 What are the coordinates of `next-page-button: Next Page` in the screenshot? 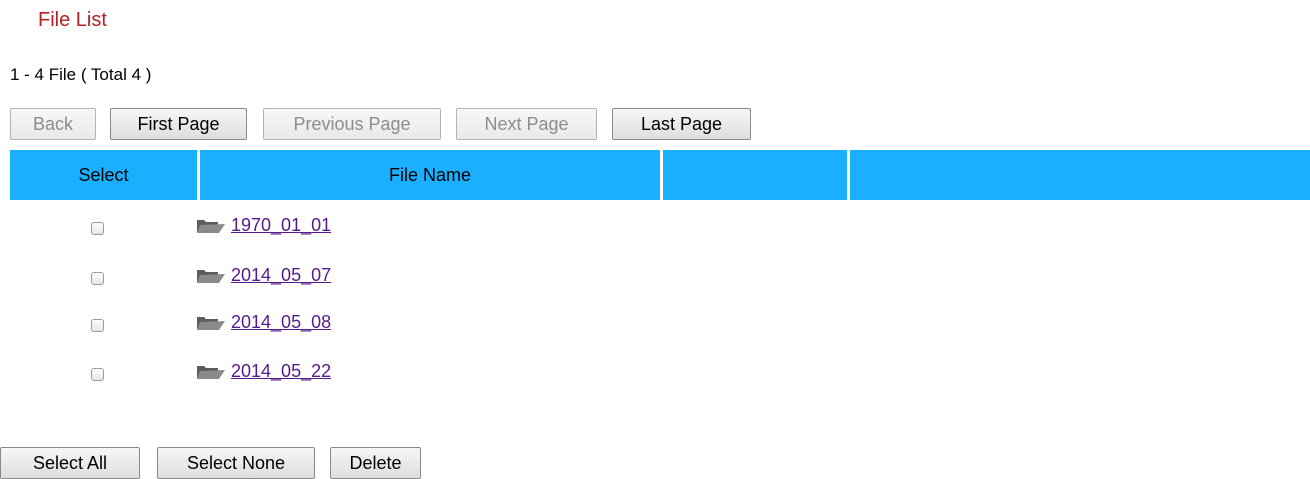 It's located at (526, 124).